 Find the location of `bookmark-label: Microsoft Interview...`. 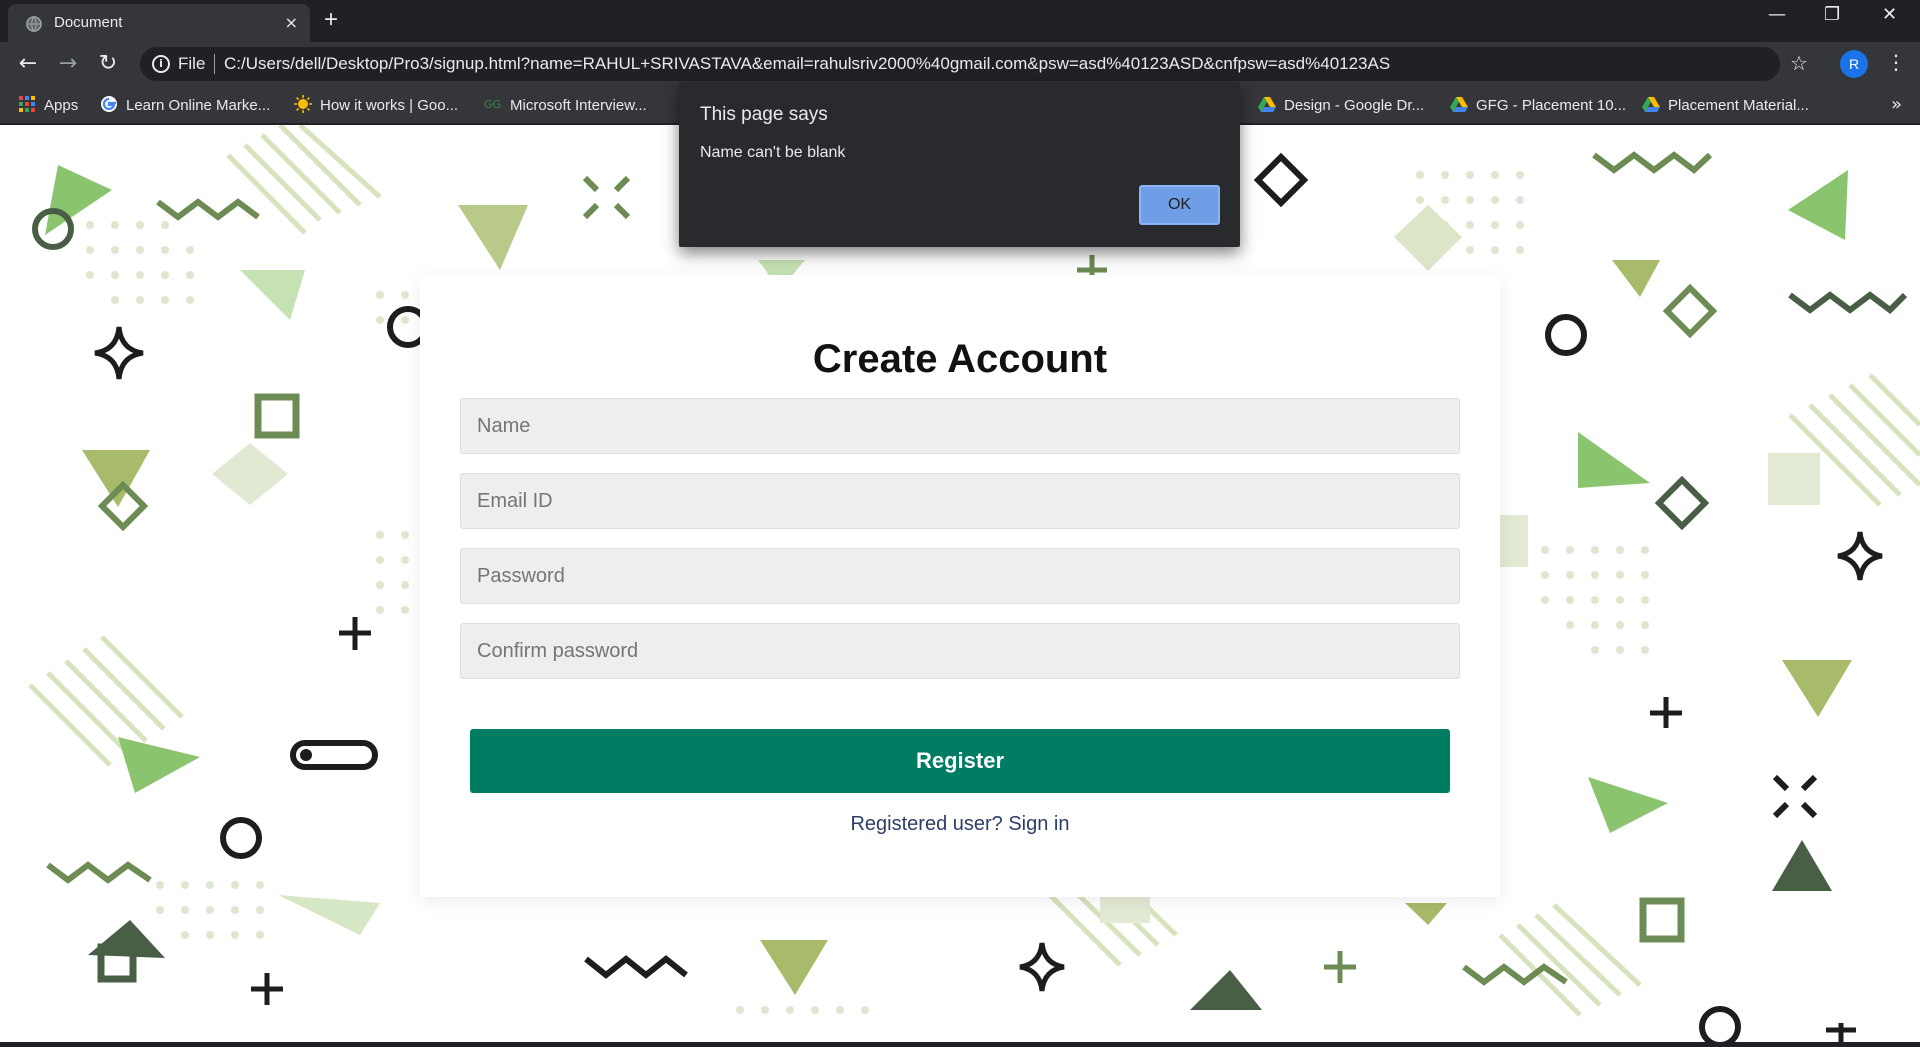

bookmark-label: Microsoft Interview... is located at coordinates (578, 105).